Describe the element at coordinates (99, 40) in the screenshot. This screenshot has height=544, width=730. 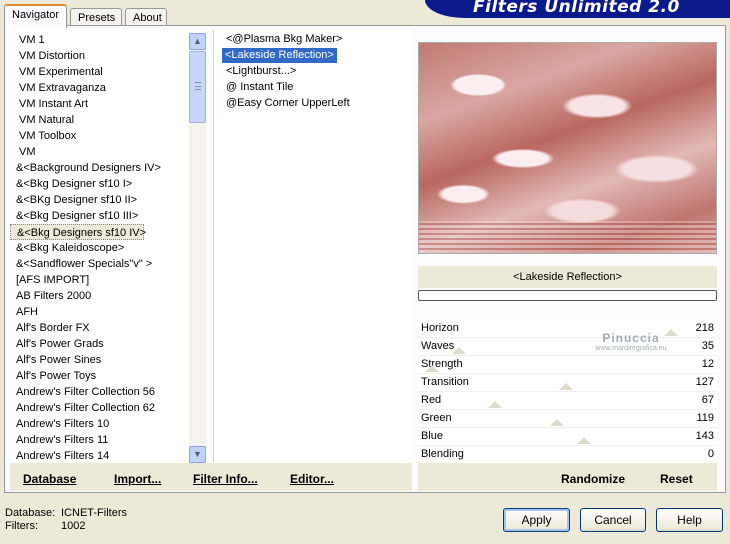
I see `list-item: VM 1` at that location.